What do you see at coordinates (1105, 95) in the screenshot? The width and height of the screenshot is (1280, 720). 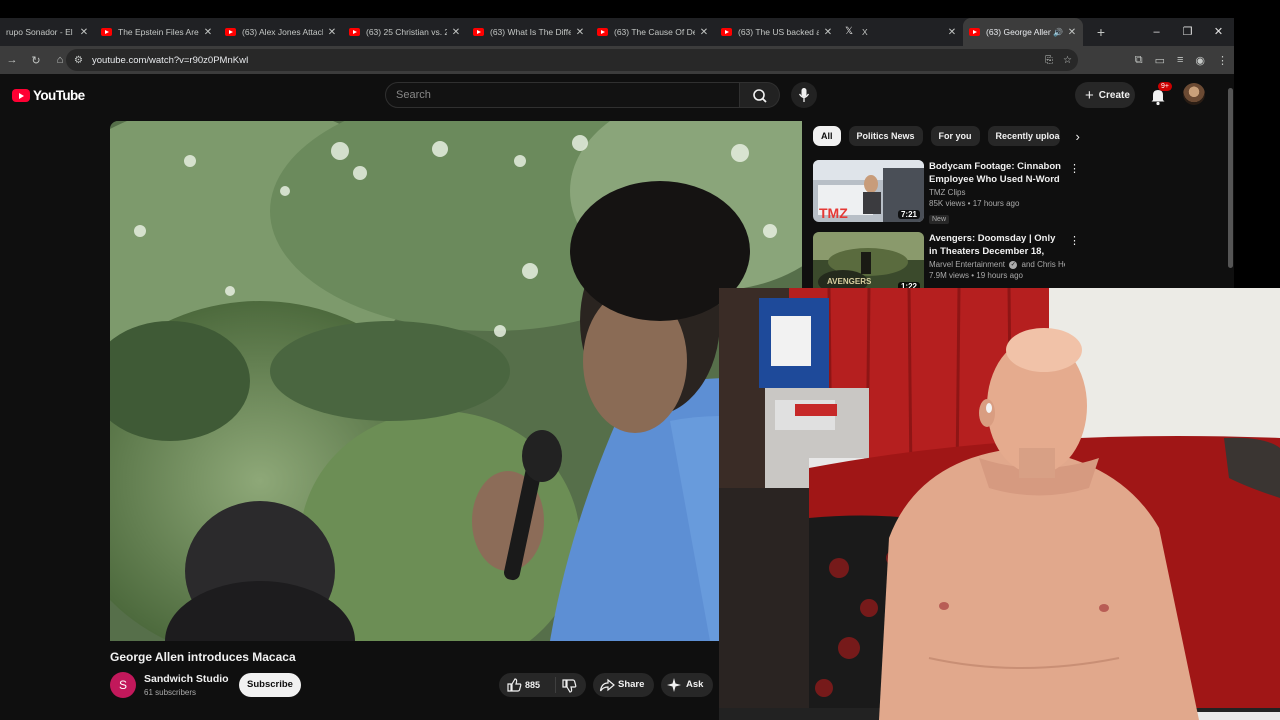 I see `create-button: + Create` at bounding box center [1105, 95].